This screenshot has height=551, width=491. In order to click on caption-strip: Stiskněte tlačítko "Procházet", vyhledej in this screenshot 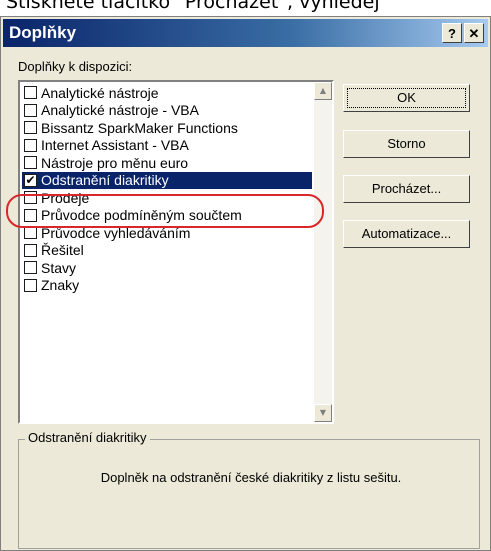, I will do `click(245, 8)`.